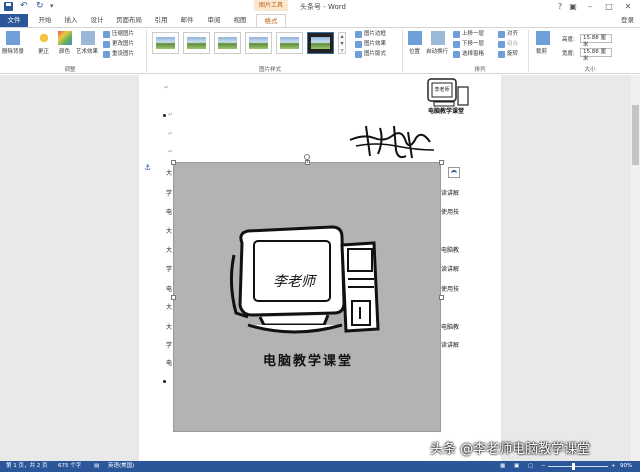  What do you see at coordinates (573, 7) in the screenshot?
I see `ribbon-display-icon: ▣` at bounding box center [573, 7].